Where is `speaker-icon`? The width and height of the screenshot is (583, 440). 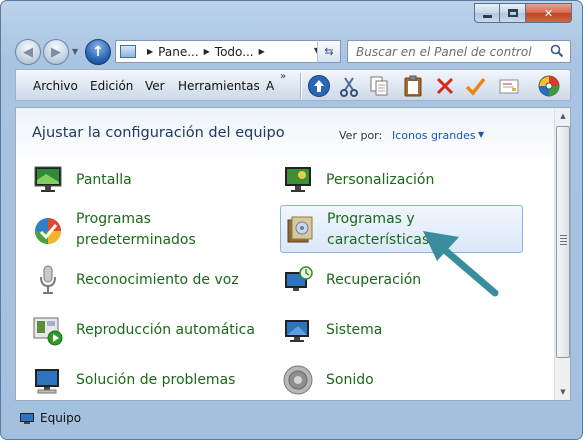
speaker-icon is located at coordinates (298, 380).